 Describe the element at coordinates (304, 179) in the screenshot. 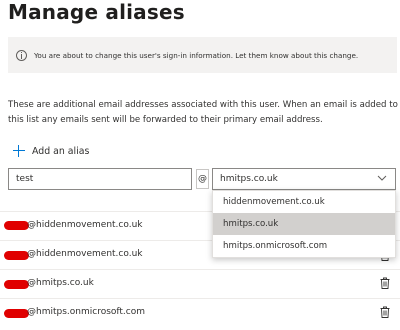

I see `domain-select: hmitps.co.uk` at that location.